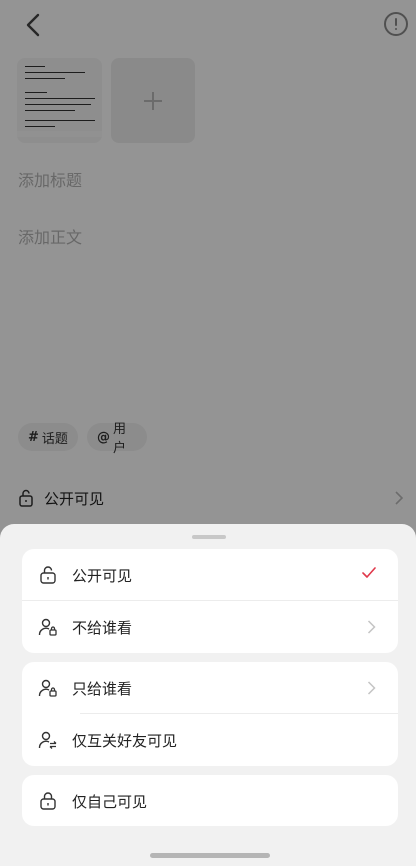  Describe the element at coordinates (102, 576) in the screenshot. I see `option-label: 公开可见` at that location.